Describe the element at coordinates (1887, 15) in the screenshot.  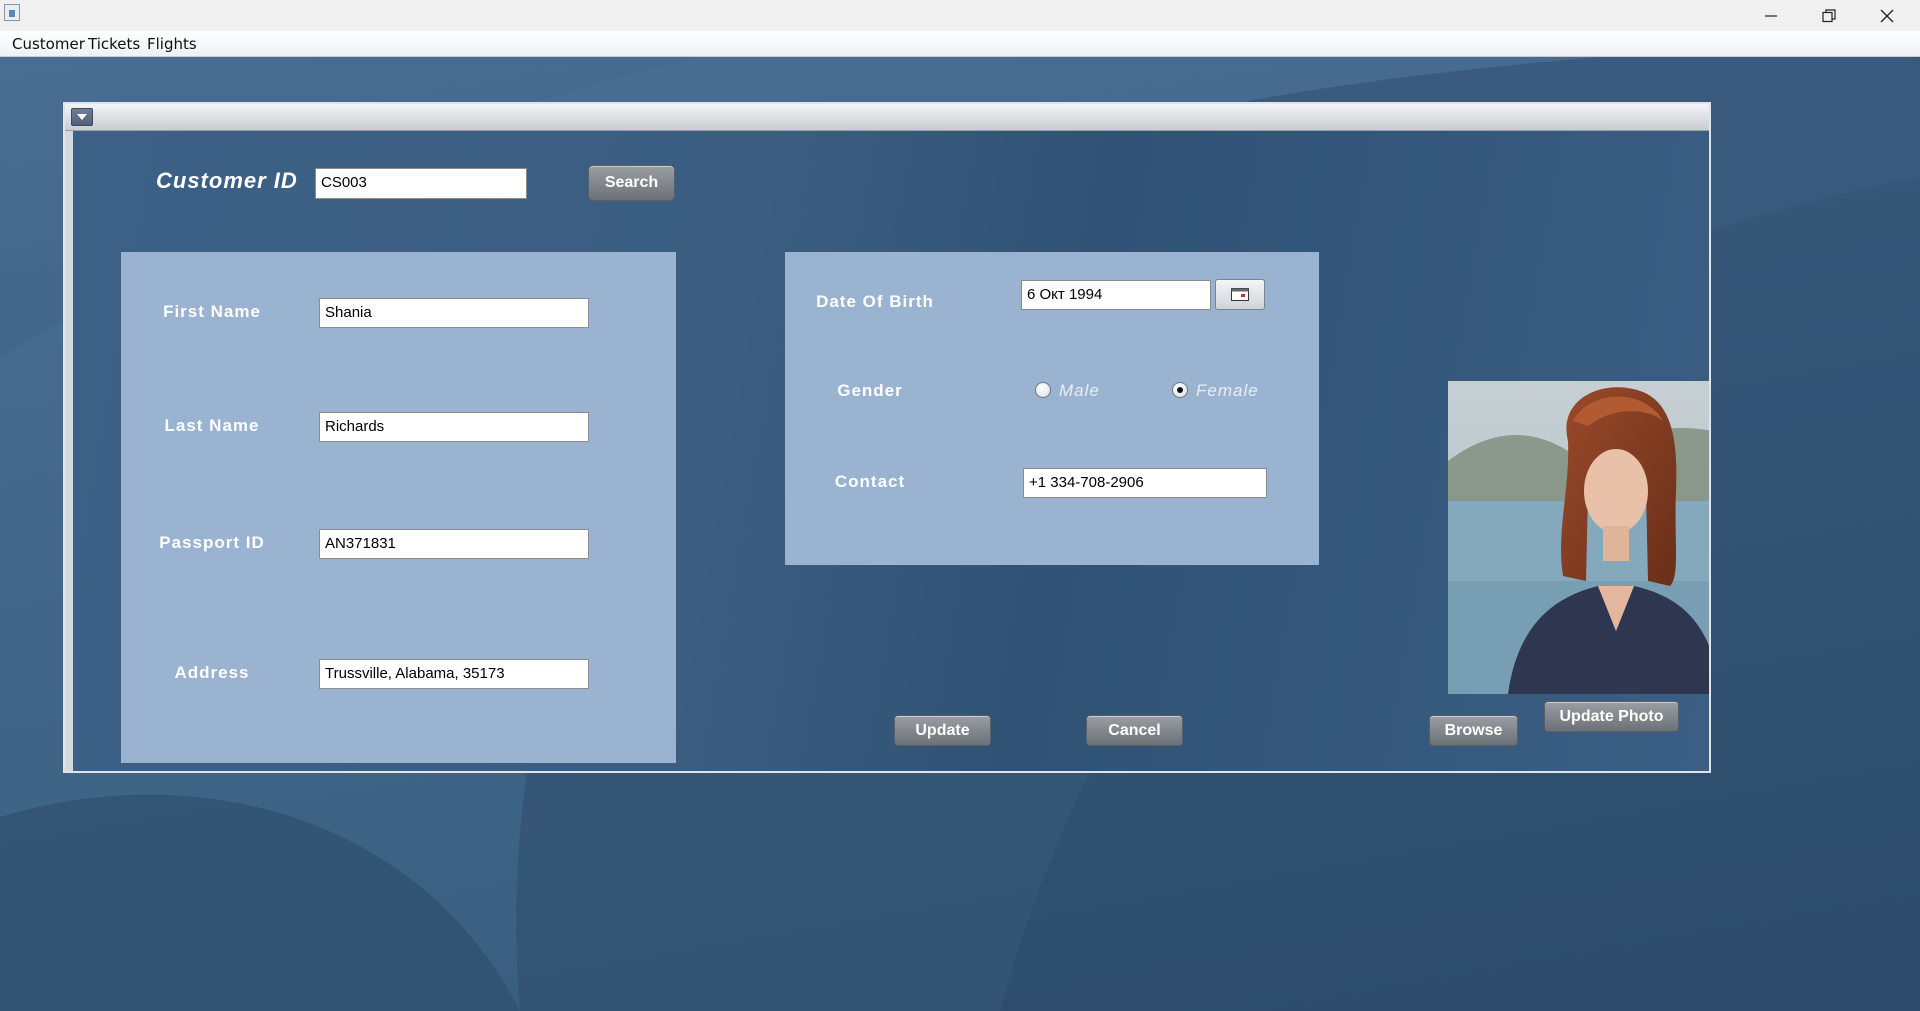
I see `close-icon` at that location.